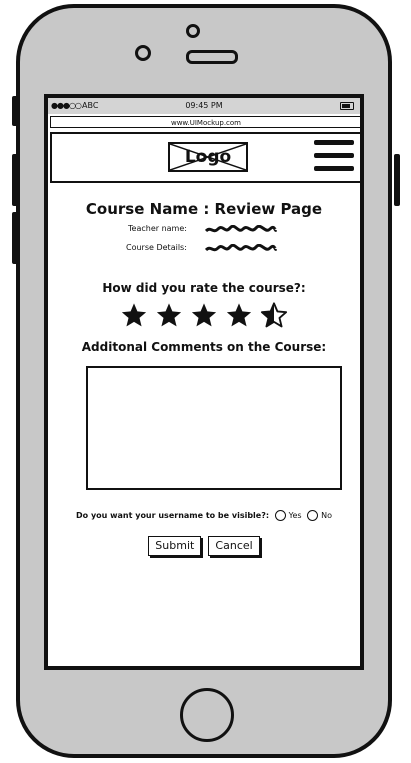 This screenshot has width=411, height=763. What do you see at coordinates (204, 545) in the screenshot?
I see `form-buttons: Submit Cancel` at bounding box center [204, 545].